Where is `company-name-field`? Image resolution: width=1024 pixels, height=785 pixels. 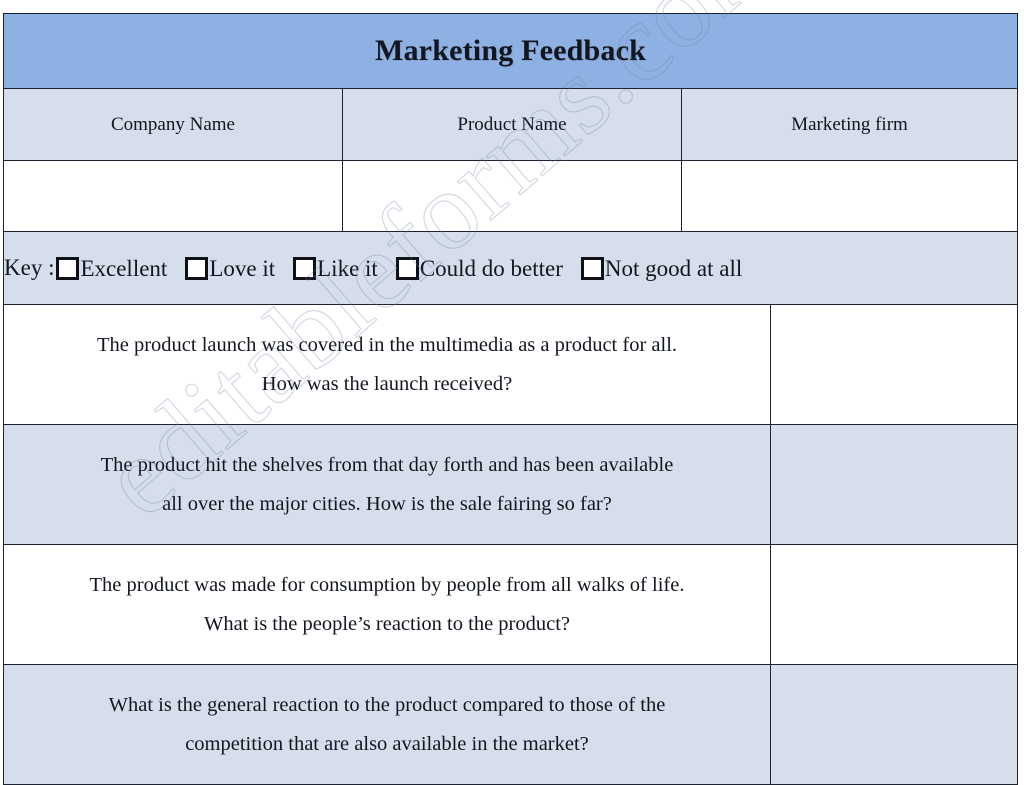 company-name-field is located at coordinates (173, 196).